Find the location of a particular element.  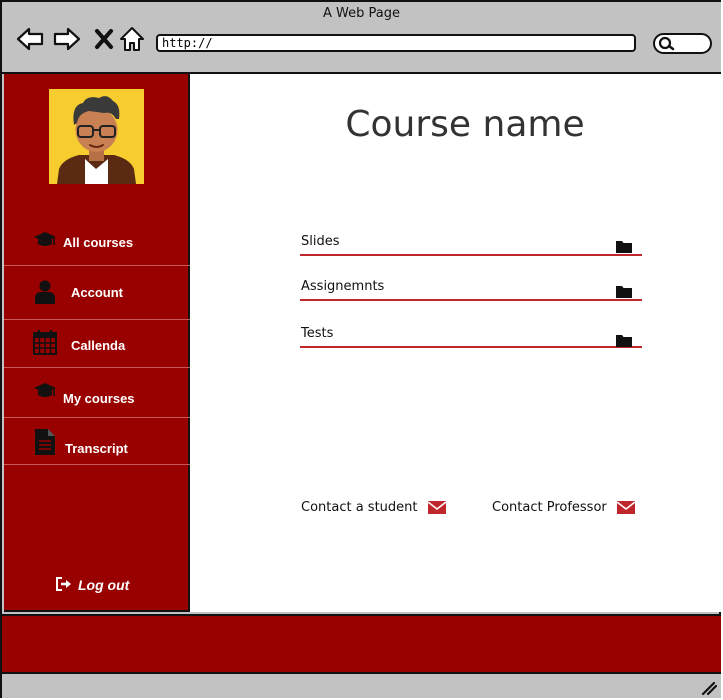

stop-button is located at coordinates (104, 39).